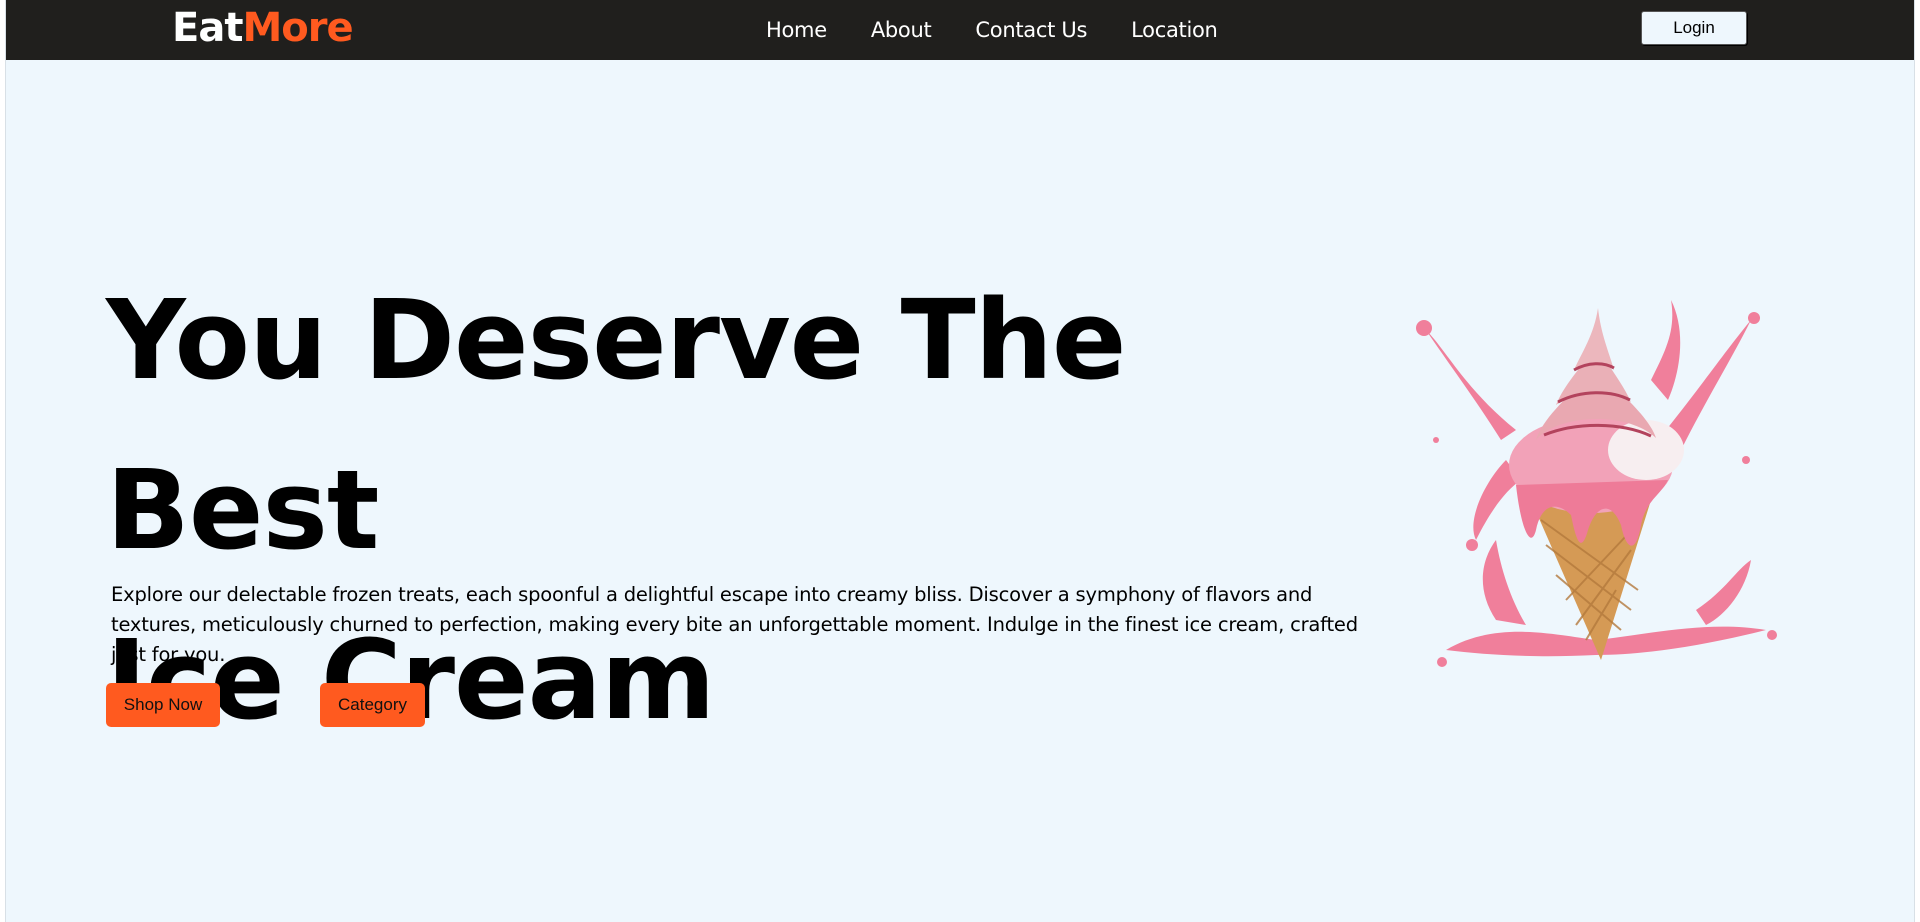  Describe the element at coordinates (1596, 483) in the screenshot. I see `ice-cream-image` at that location.